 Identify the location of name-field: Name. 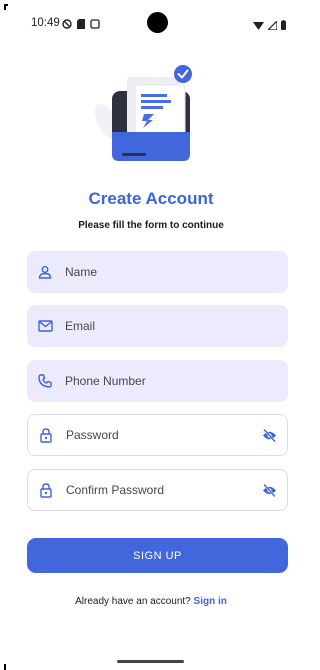
(157, 272).